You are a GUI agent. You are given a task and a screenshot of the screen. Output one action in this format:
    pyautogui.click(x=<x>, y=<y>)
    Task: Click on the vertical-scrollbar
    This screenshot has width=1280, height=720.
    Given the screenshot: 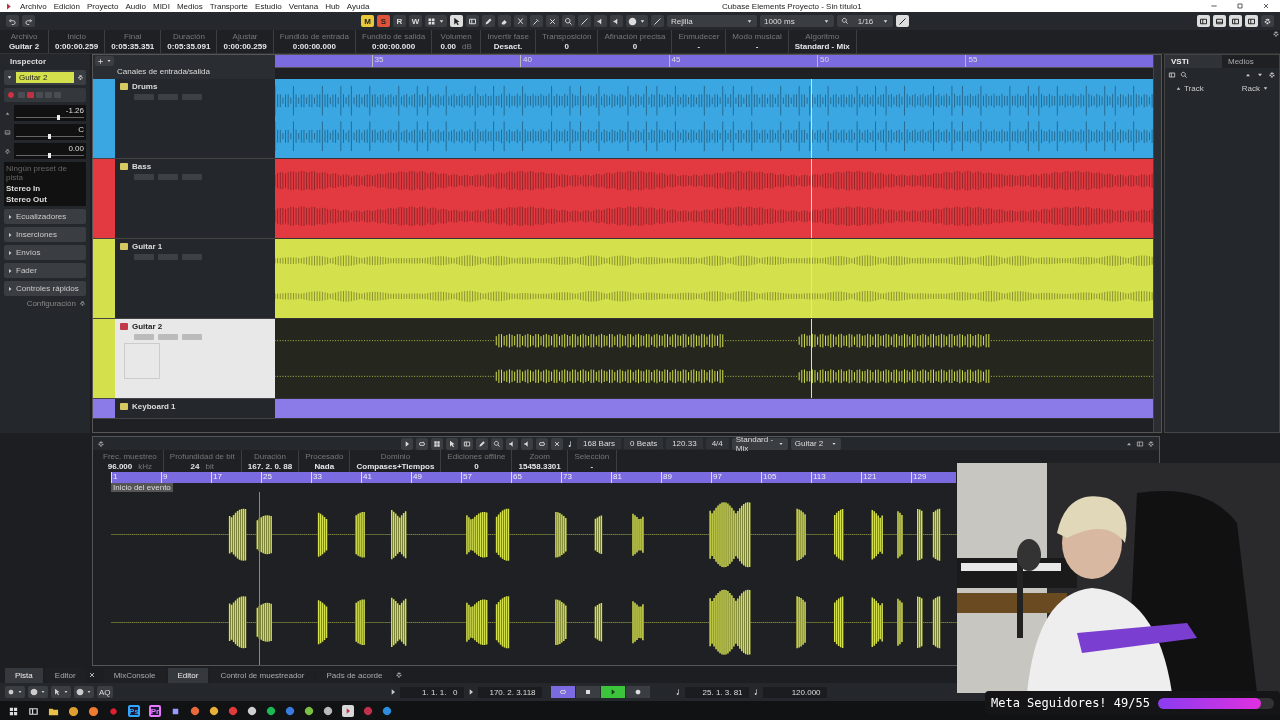 What is the action you would take?
    pyautogui.click(x=1157, y=243)
    